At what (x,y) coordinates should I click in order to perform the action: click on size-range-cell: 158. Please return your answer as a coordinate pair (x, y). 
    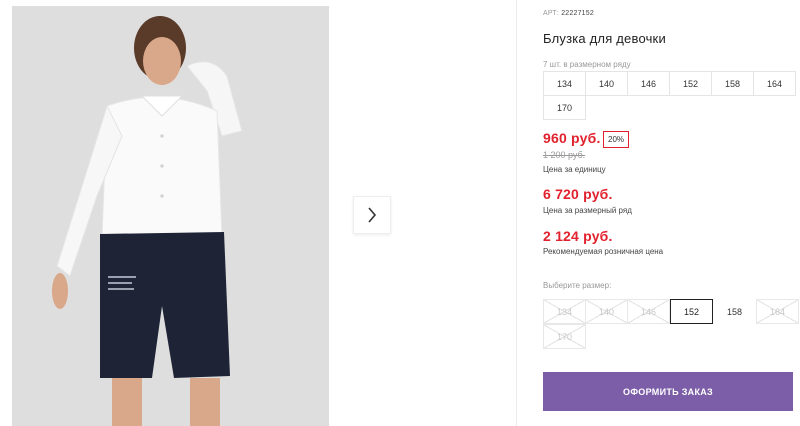
    Looking at the image, I should click on (732, 83).